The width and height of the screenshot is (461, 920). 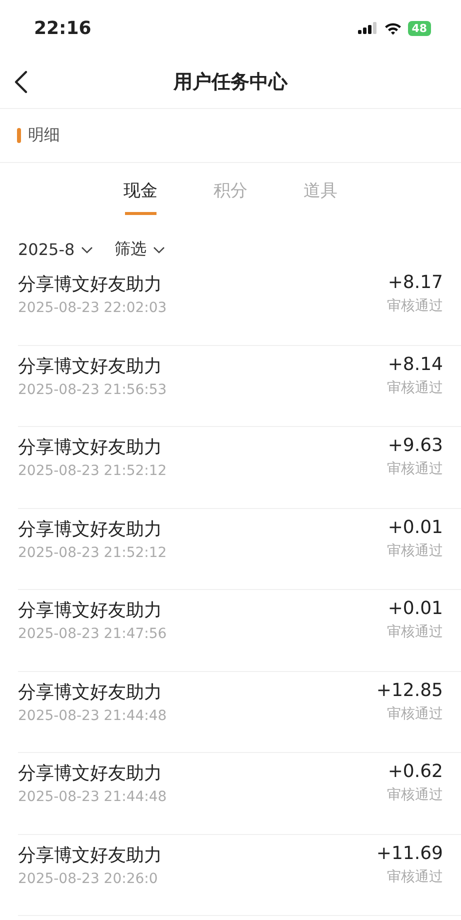 I want to click on filter-dropdown: 2025-8, so click(x=55, y=249).